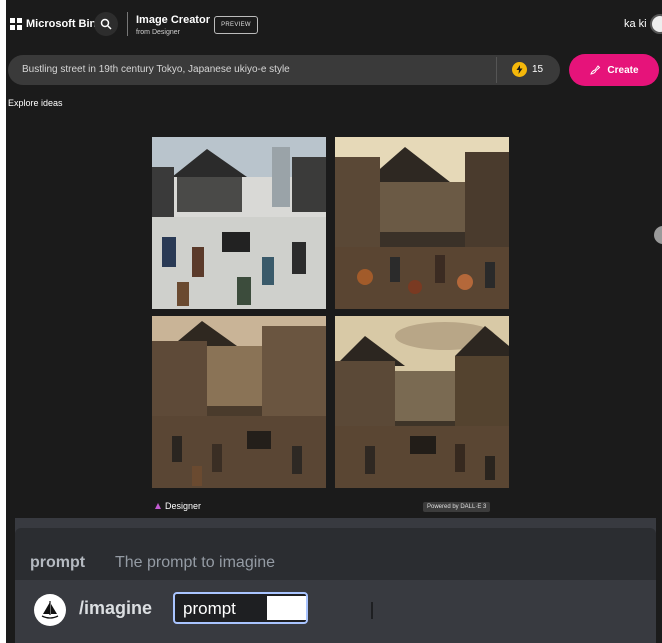 Image resolution: width=662 pixels, height=643 pixels. I want to click on avatar, so click(656, 24).